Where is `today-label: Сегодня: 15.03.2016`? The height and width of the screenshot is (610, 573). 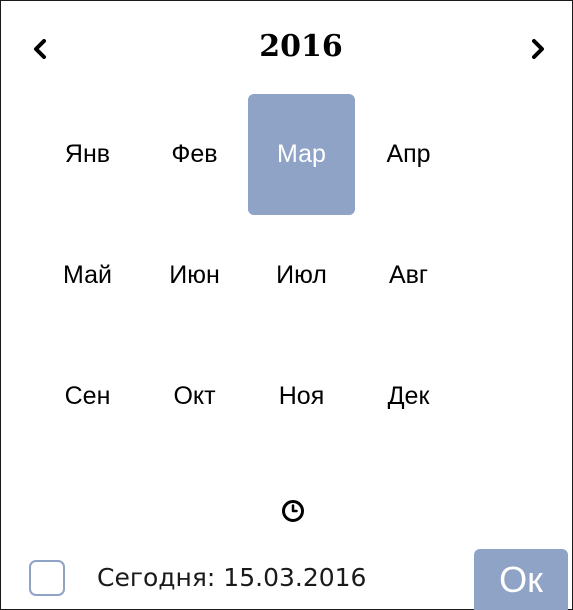 today-label: Сегодня: 15.03.2016 is located at coordinates (231, 578).